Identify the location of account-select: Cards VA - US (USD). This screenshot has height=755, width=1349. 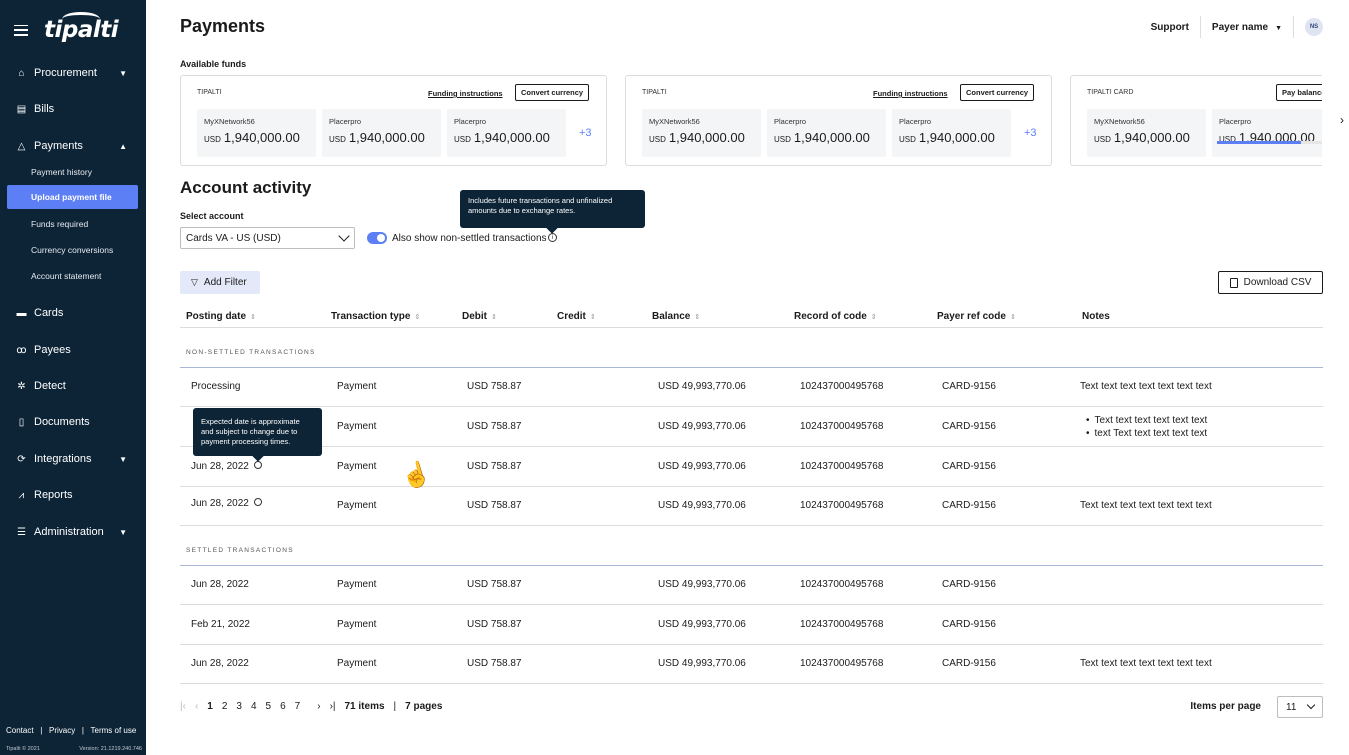
(267, 238).